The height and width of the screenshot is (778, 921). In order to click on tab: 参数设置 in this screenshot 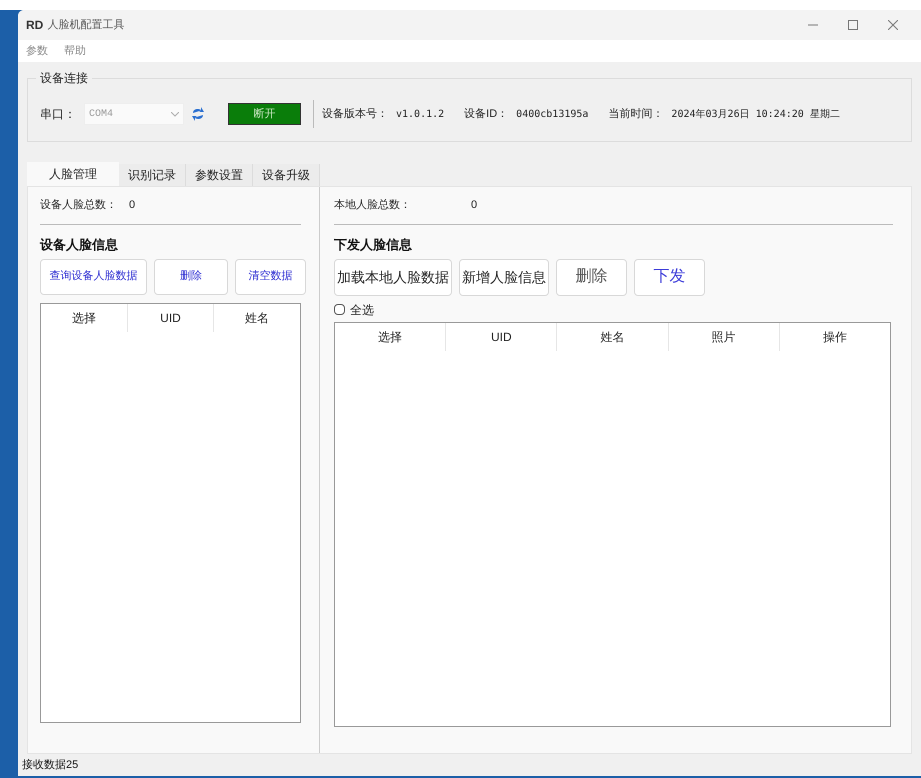, I will do `click(219, 175)`.